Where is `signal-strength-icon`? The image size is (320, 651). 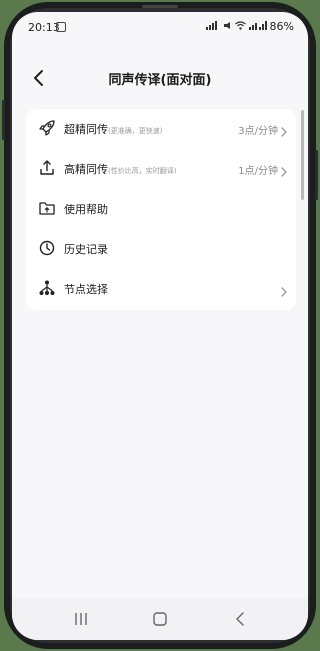
signal-strength-icon is located at coordinates (212, 26).